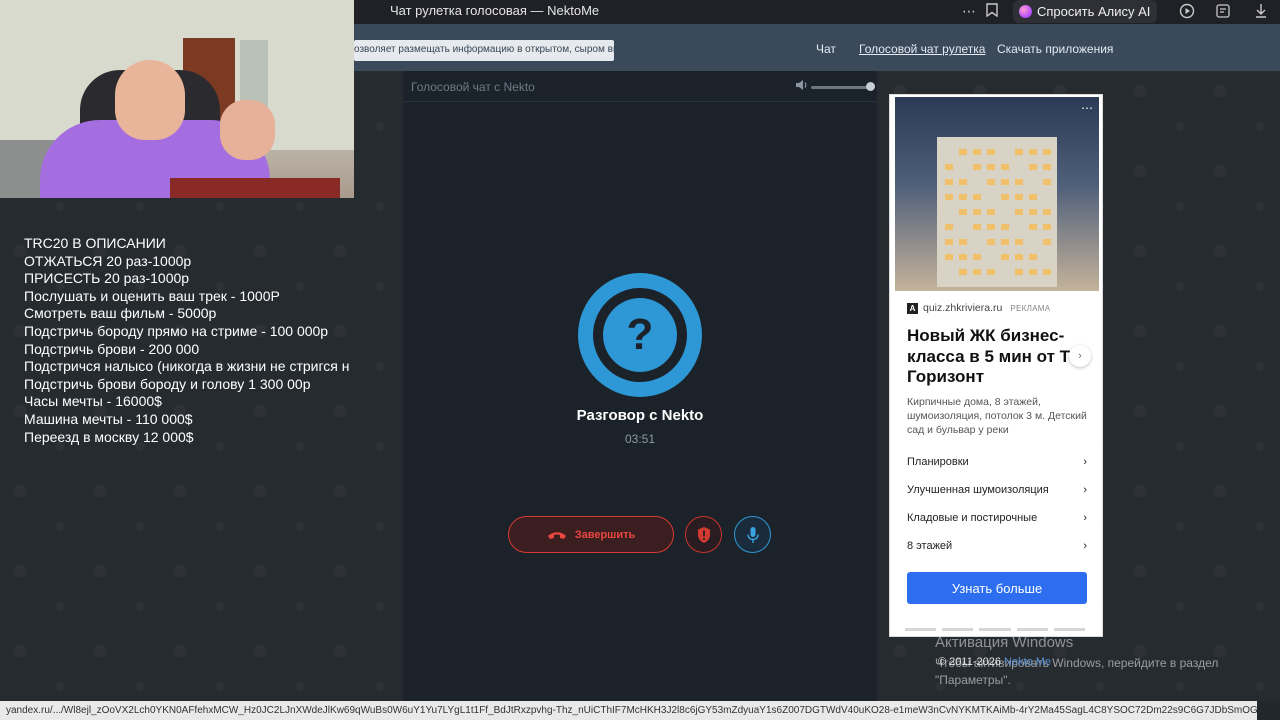 The width and height of the screenshot is (1280, 720). I want to click on nav-voice-chat: Голосовой чат рулетка, so click(922, 49).